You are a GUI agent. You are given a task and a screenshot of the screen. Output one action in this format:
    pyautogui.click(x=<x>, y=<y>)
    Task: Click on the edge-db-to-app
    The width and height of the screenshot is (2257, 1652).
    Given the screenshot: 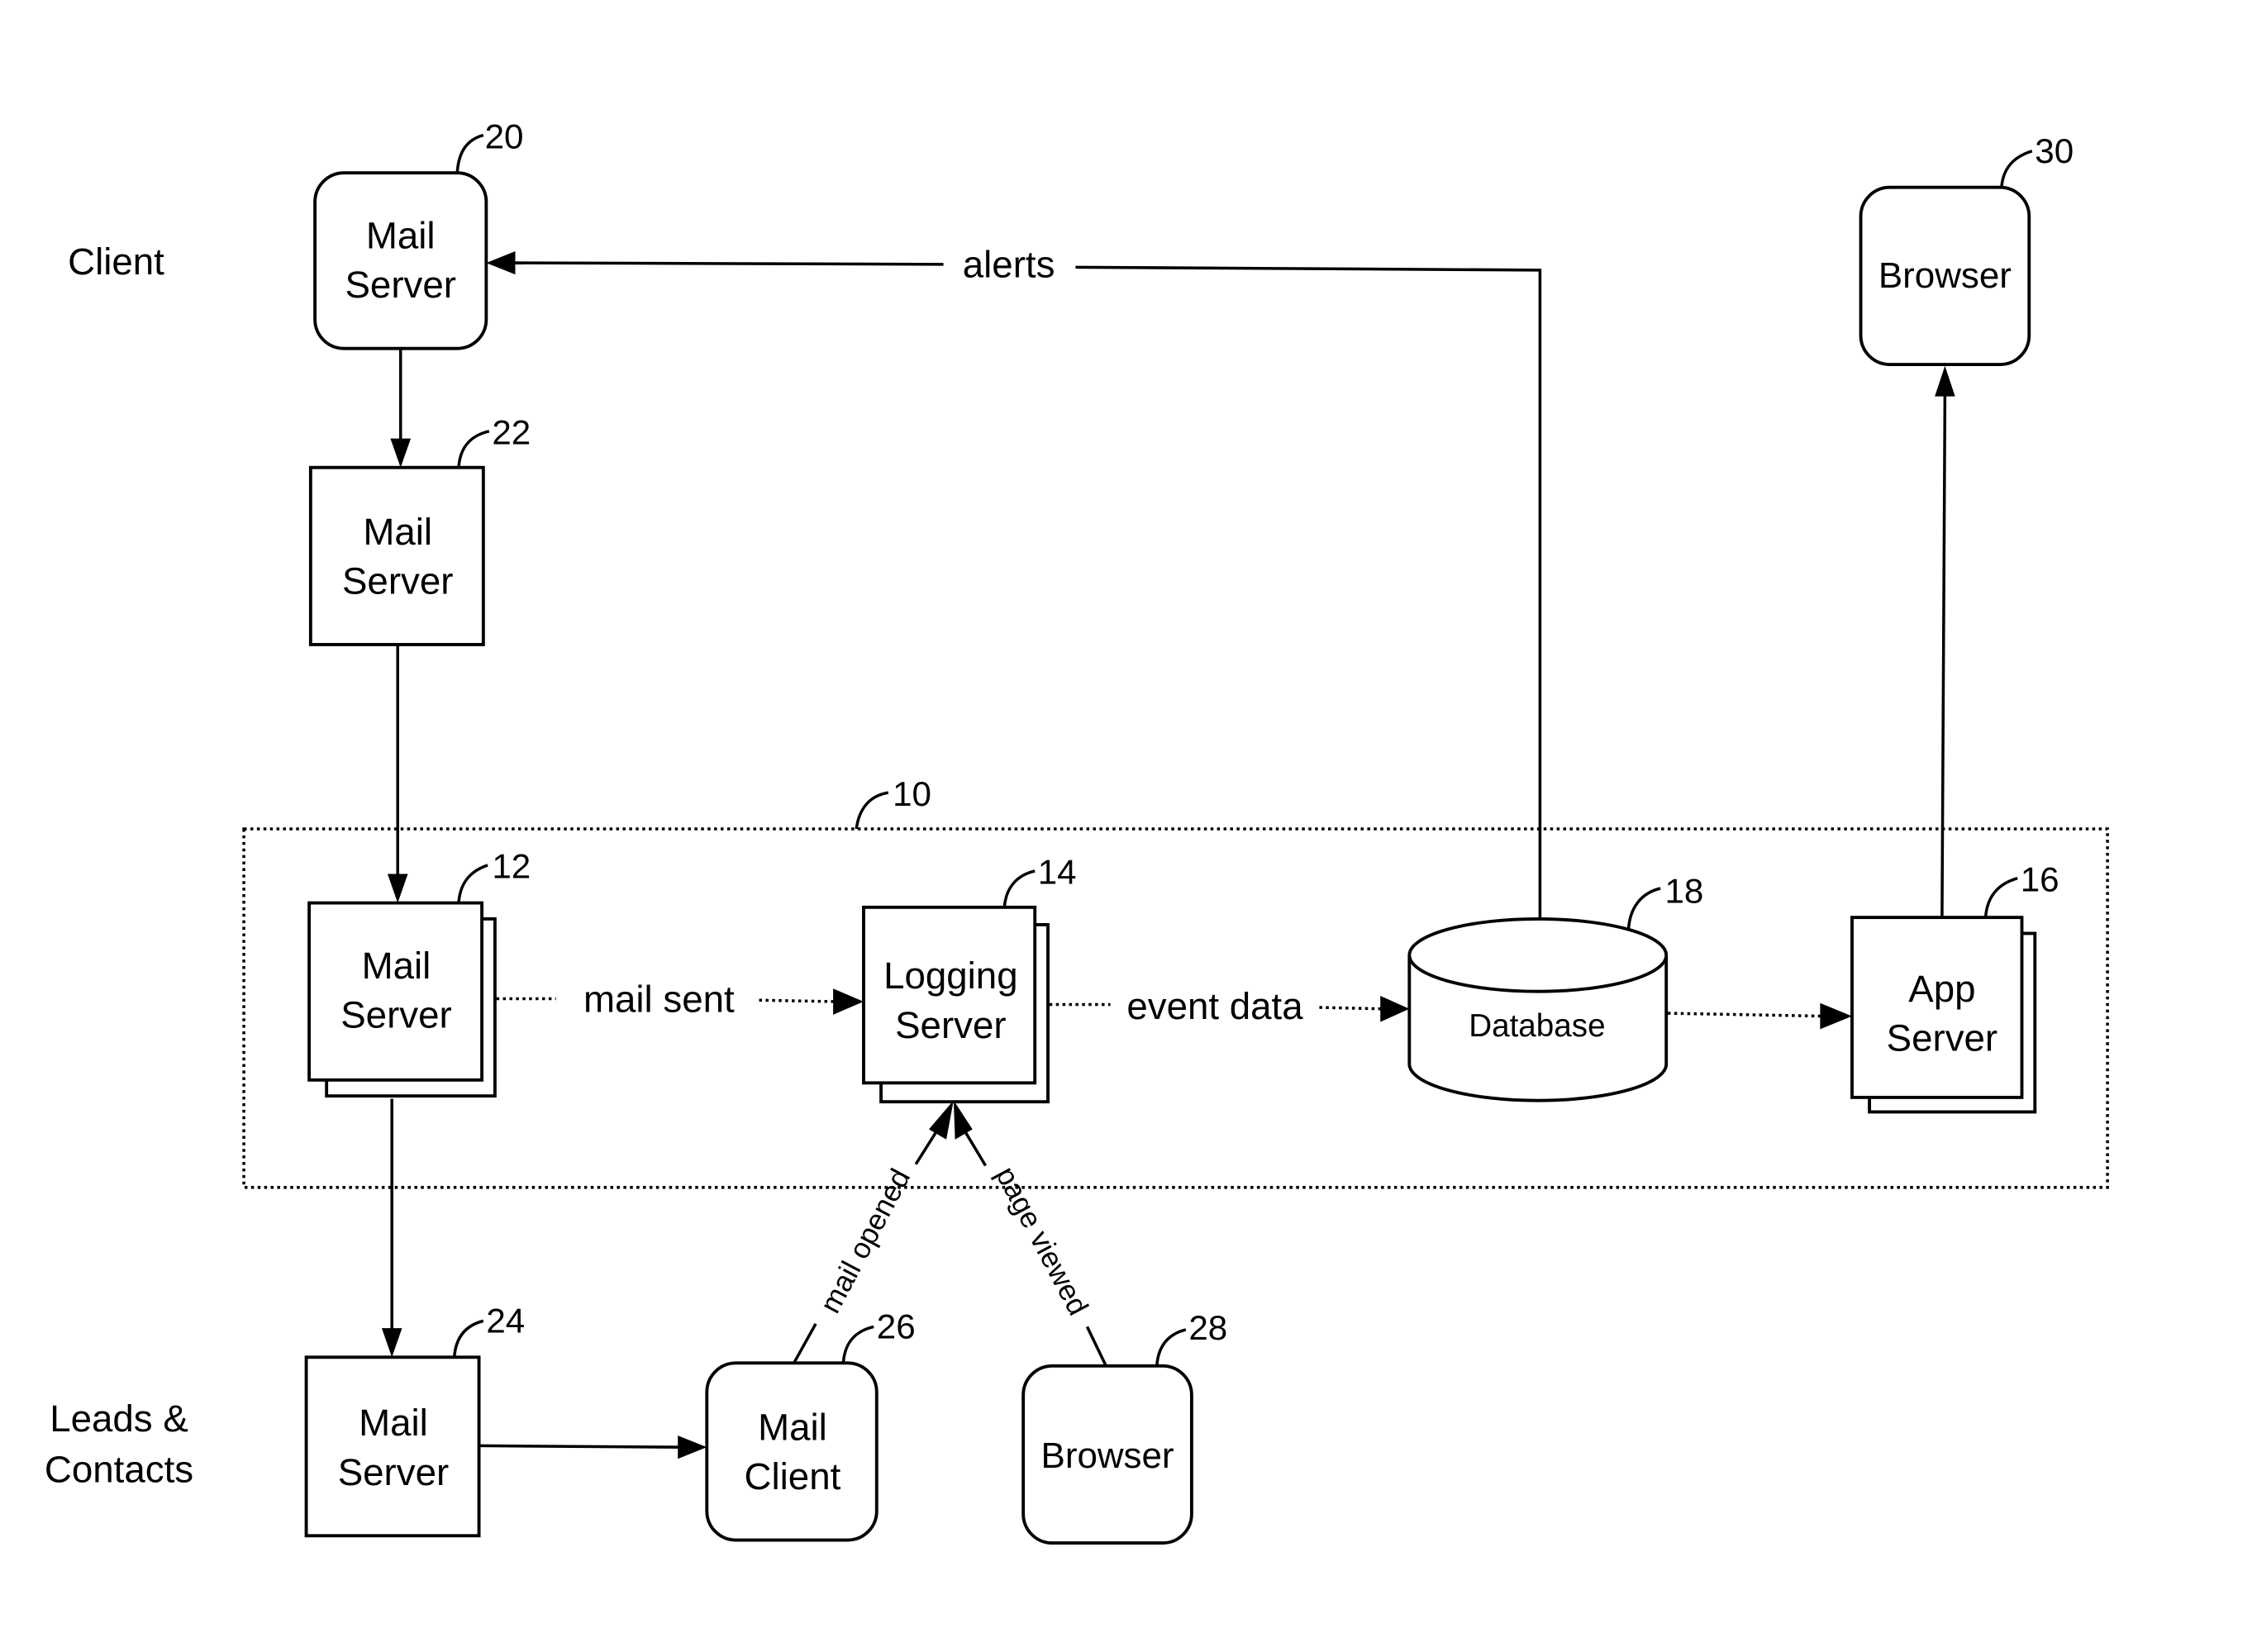 What is the action you would take?
    pyautogui.click(x=1760, y=1016)
    